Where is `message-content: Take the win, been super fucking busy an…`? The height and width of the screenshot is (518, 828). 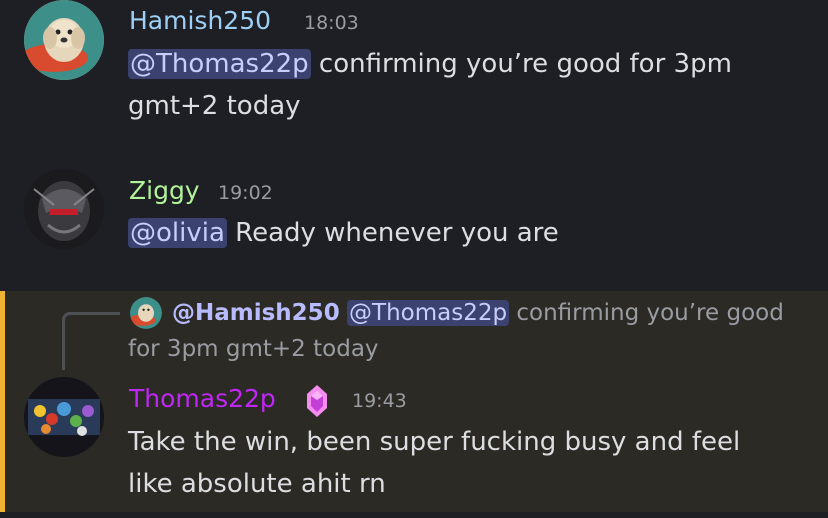 message-content: Take the win, been super fucking busy an… is located at coordinates (458, 463).